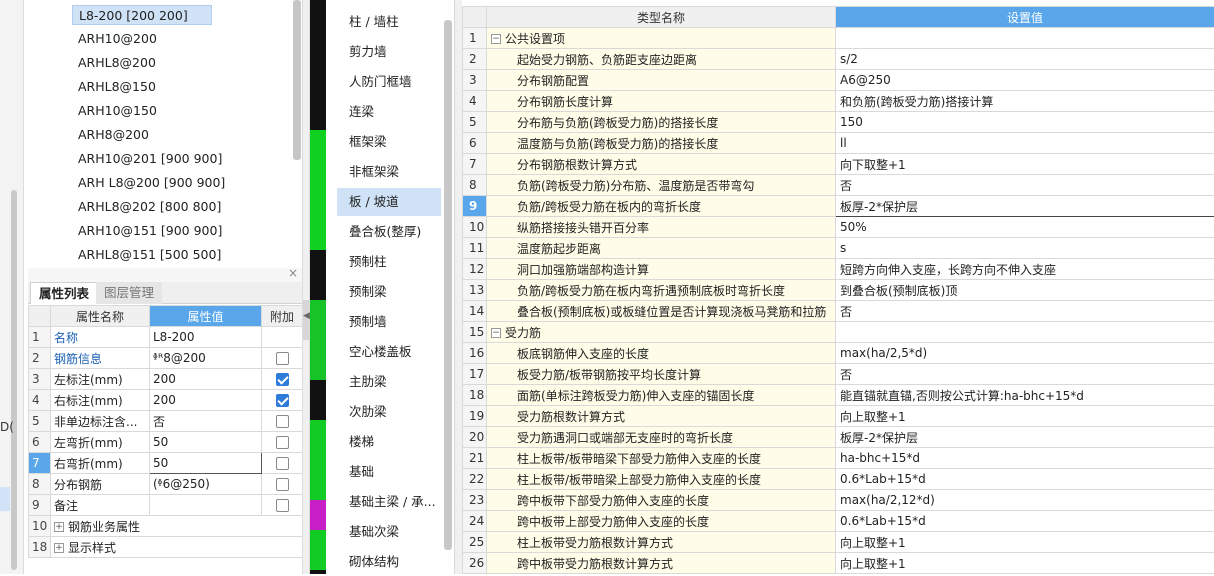  I want to click on setting-value: ha-bhc+15*d, so click(1025, 458).